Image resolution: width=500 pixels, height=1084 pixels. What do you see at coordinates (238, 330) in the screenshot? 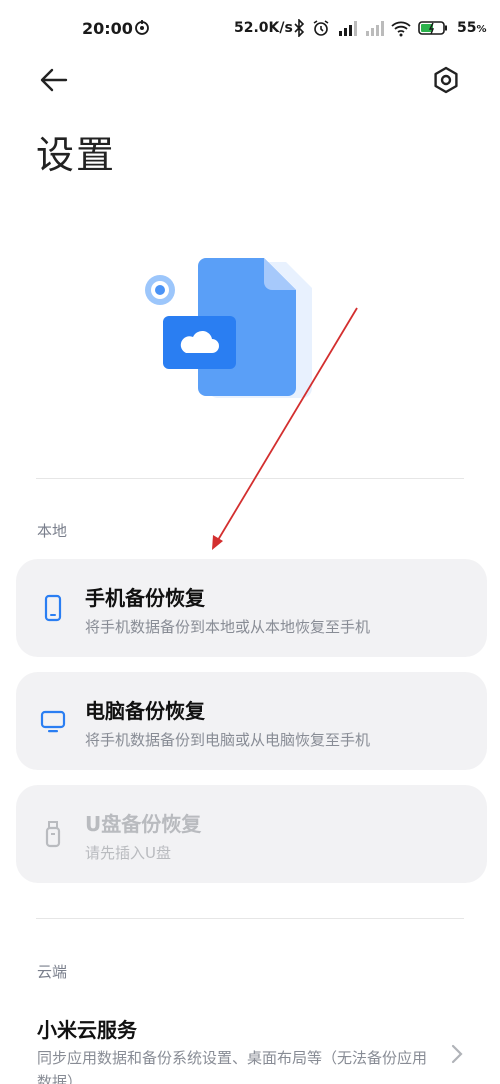
I see `backup-illustration` at bounding box center [238, 330].